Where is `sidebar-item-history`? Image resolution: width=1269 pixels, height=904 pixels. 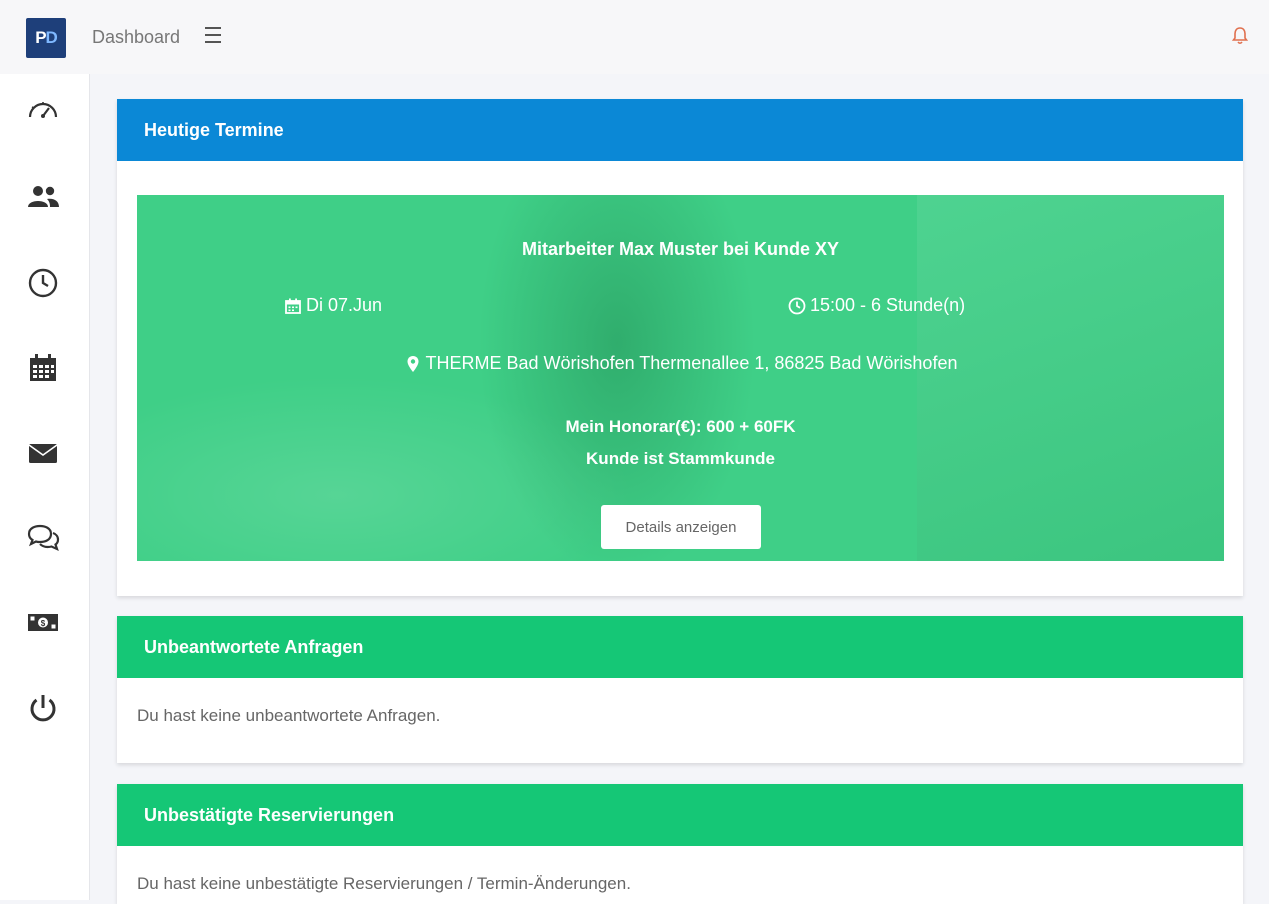 sidebar-item-history is located at coordinates (43, 283).